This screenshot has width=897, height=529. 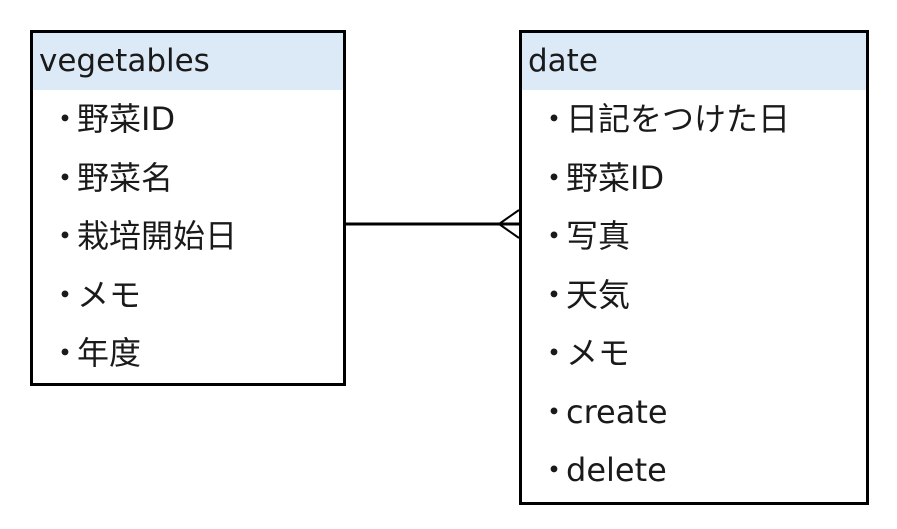 I want to click on field-item: ・写真, so click(x=694, y=236).